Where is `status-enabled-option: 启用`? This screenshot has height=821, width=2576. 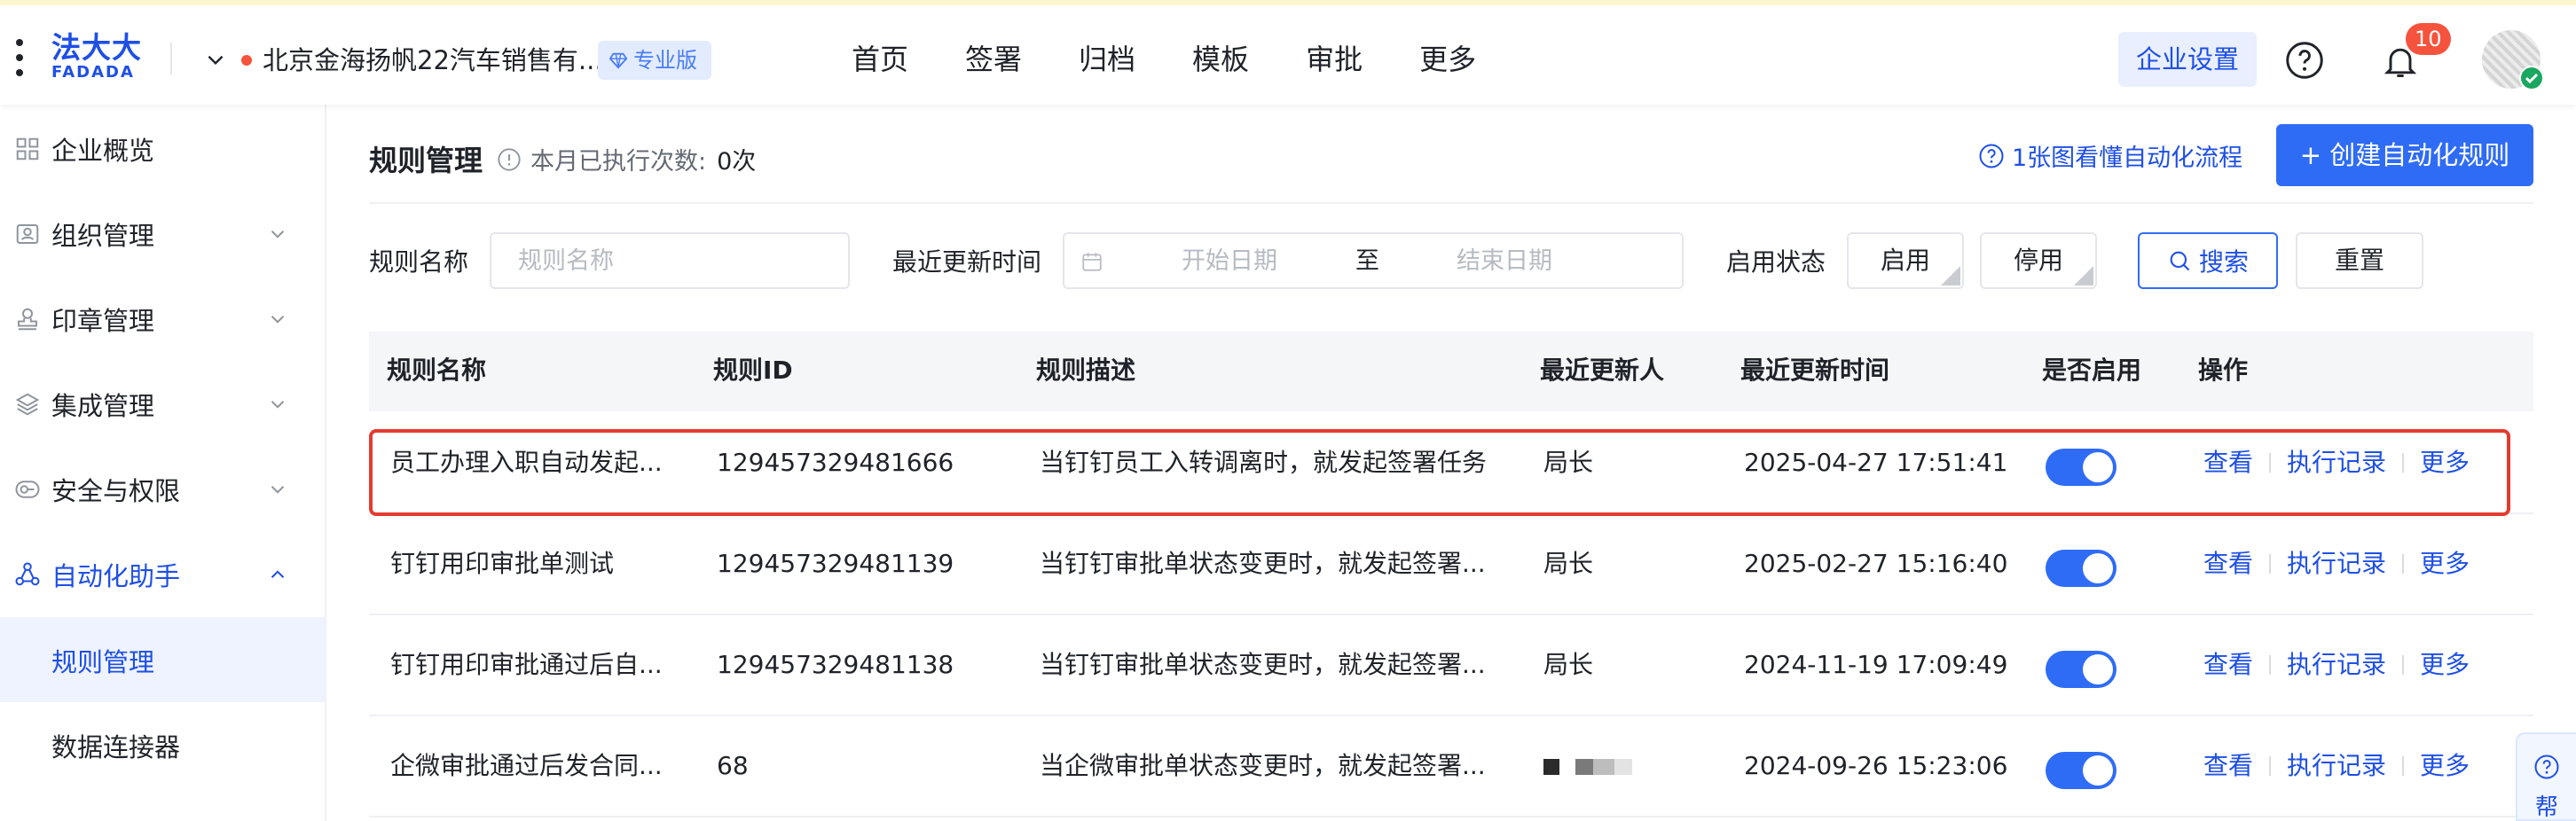 status-enabled-option: 启用 is located at coordinates (1905, 261).